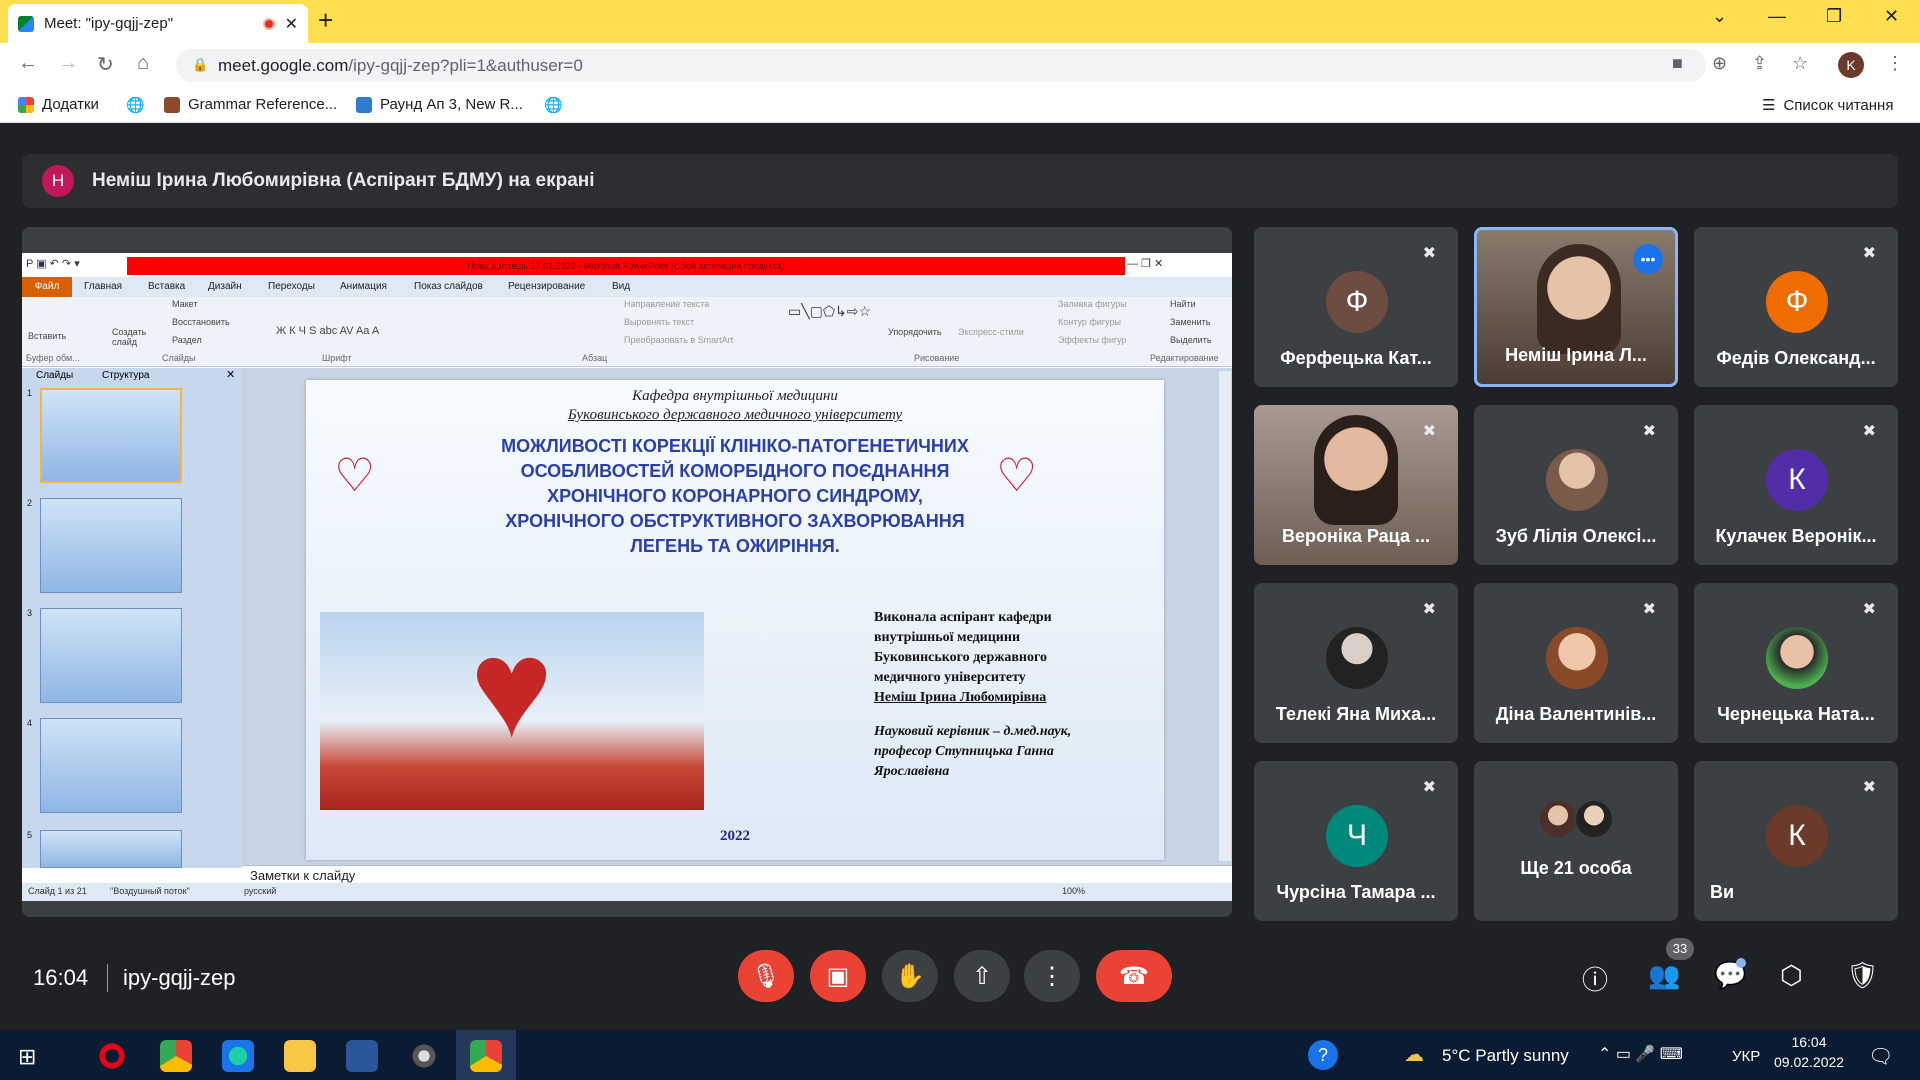 This screenshot has height=1080, width=1920. What do you see at coordinates (659, 322) in the screenshot?
I see `align-text-button: Выровнять текст` at bounding box center [659, 322].